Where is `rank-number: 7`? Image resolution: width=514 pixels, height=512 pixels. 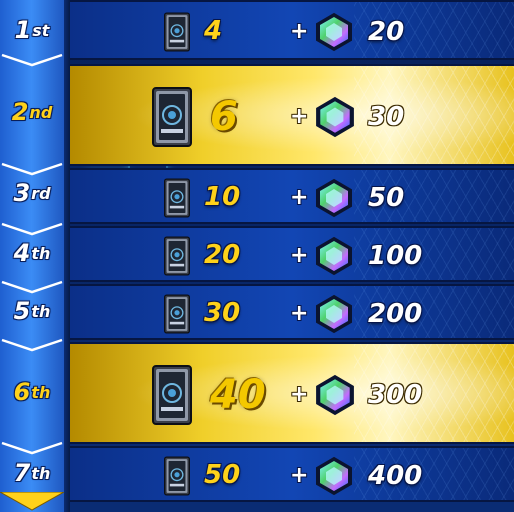
rank-number: 7 is located at coordinates (22, 473).